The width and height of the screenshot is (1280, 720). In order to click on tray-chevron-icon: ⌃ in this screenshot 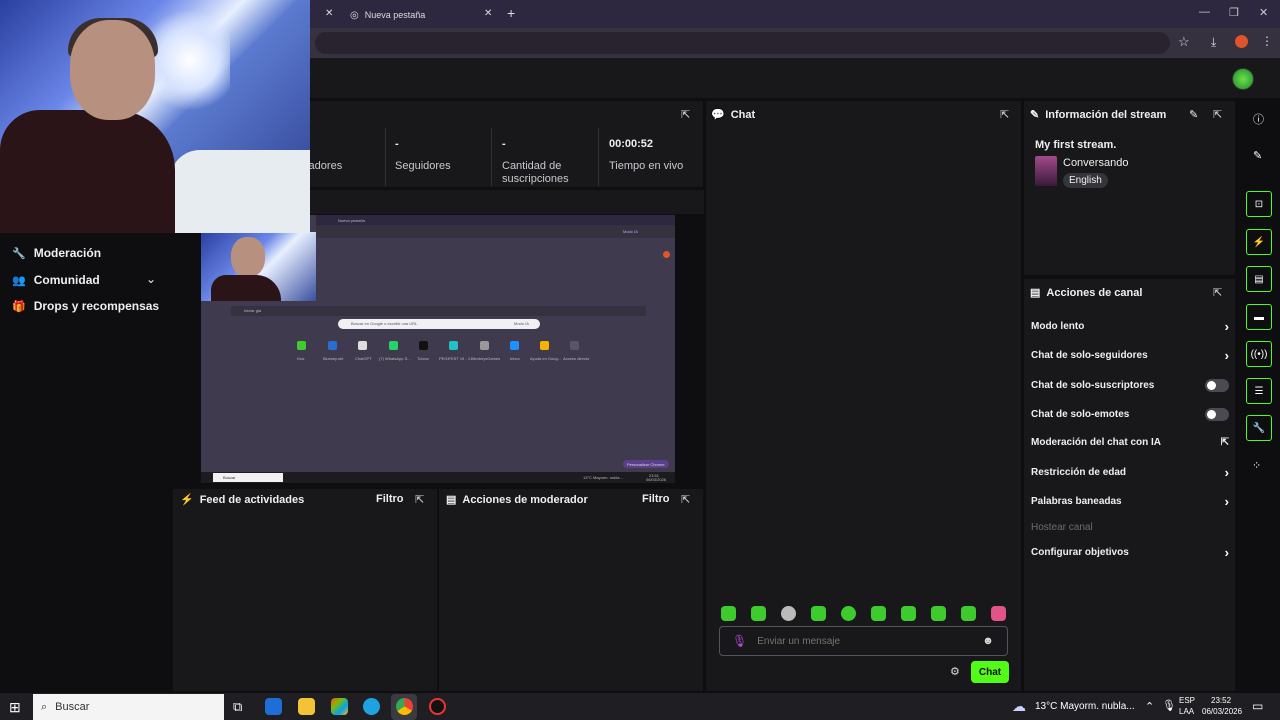, I will do `click(1149, 706)`.